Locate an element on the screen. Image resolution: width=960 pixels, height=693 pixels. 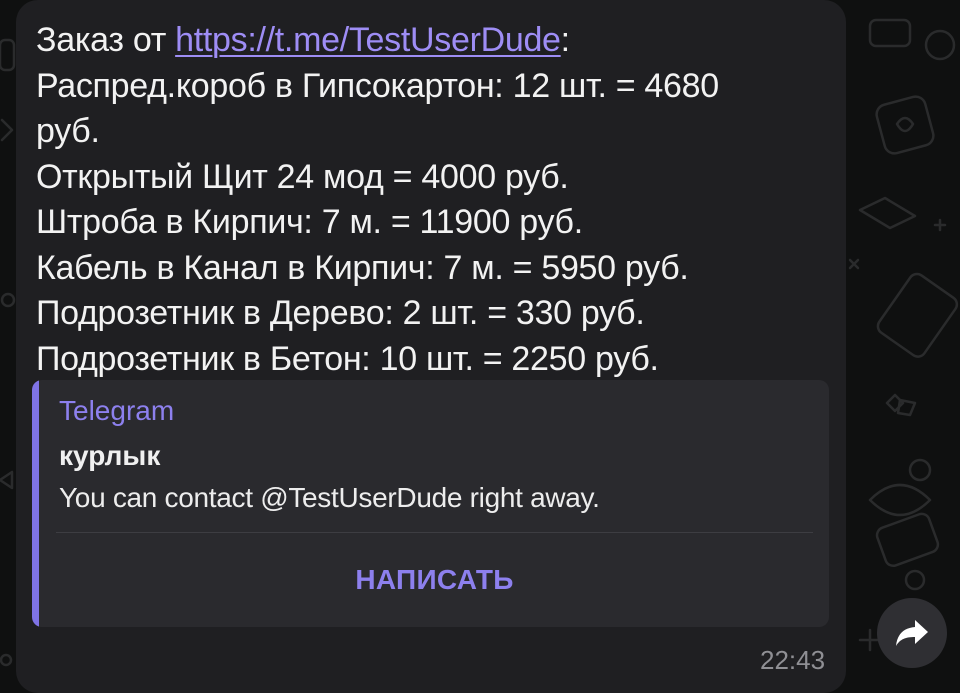
order-line: Подрозетник в Бетон: 10 шт. = 2250 руб. is located at coordinates (347, 358).